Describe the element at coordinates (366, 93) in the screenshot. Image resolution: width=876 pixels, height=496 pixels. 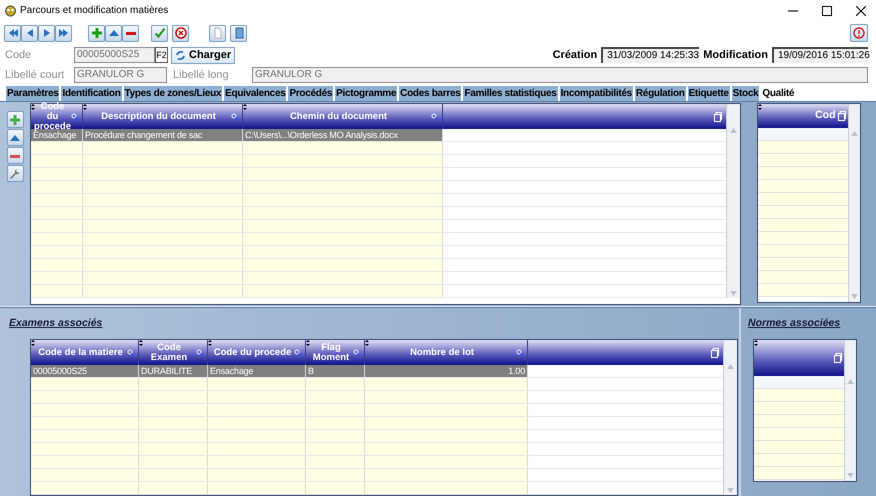
I see `tab: Pictogramme` at that location.